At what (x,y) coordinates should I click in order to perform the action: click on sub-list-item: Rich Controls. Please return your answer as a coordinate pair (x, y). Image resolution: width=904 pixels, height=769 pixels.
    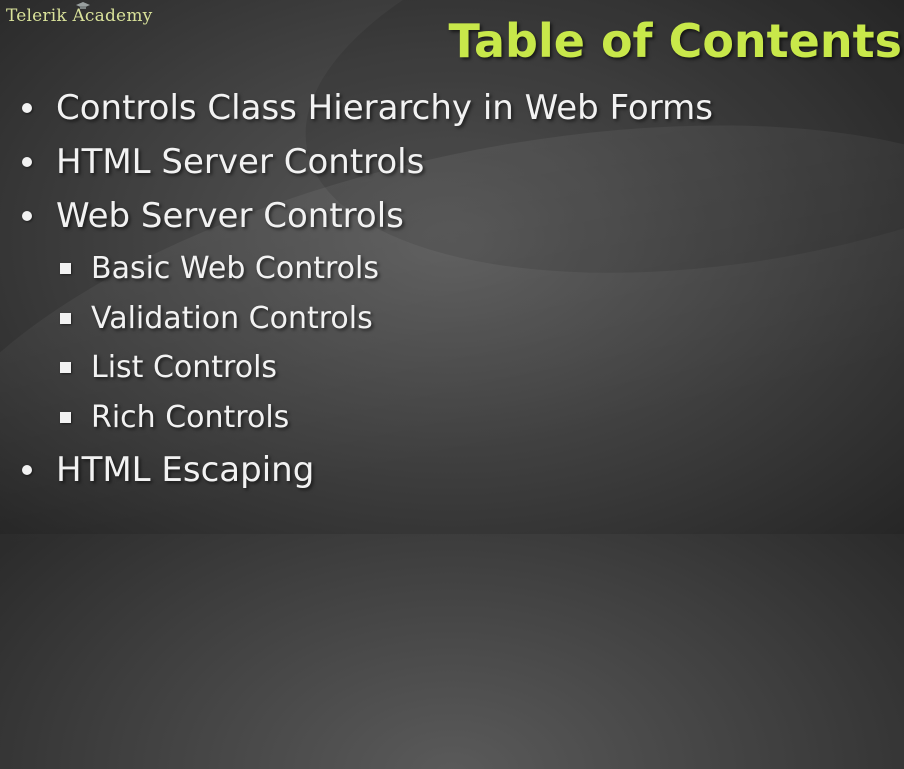
    Looking at the image, I should click on (174, 417).